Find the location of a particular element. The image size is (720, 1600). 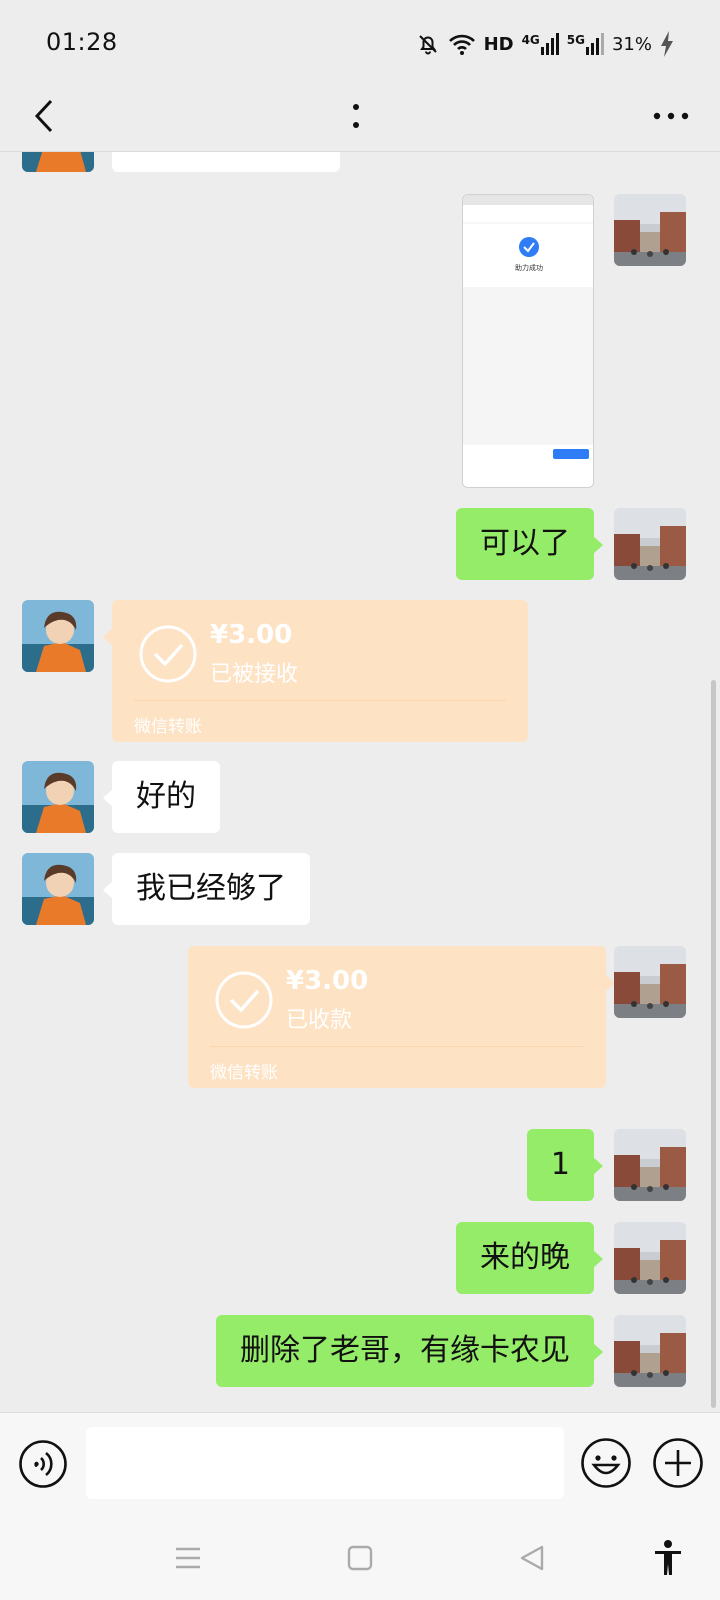

home-icon is located at coordinates (360, 1558).